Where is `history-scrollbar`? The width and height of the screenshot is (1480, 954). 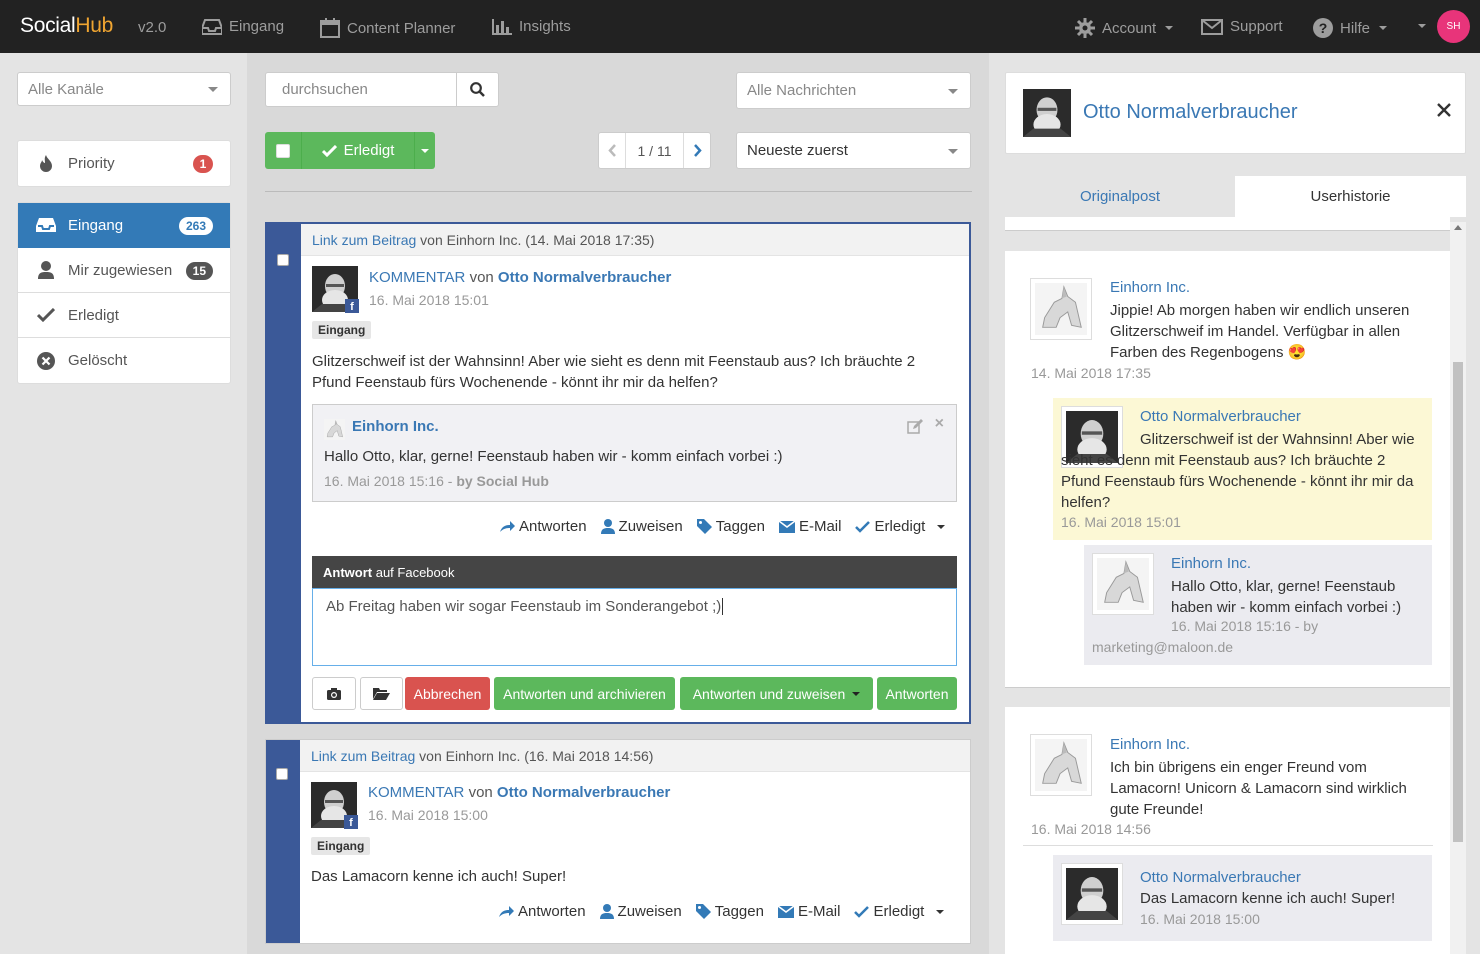 history-scrollbar is located at coordinates (1458, 588).